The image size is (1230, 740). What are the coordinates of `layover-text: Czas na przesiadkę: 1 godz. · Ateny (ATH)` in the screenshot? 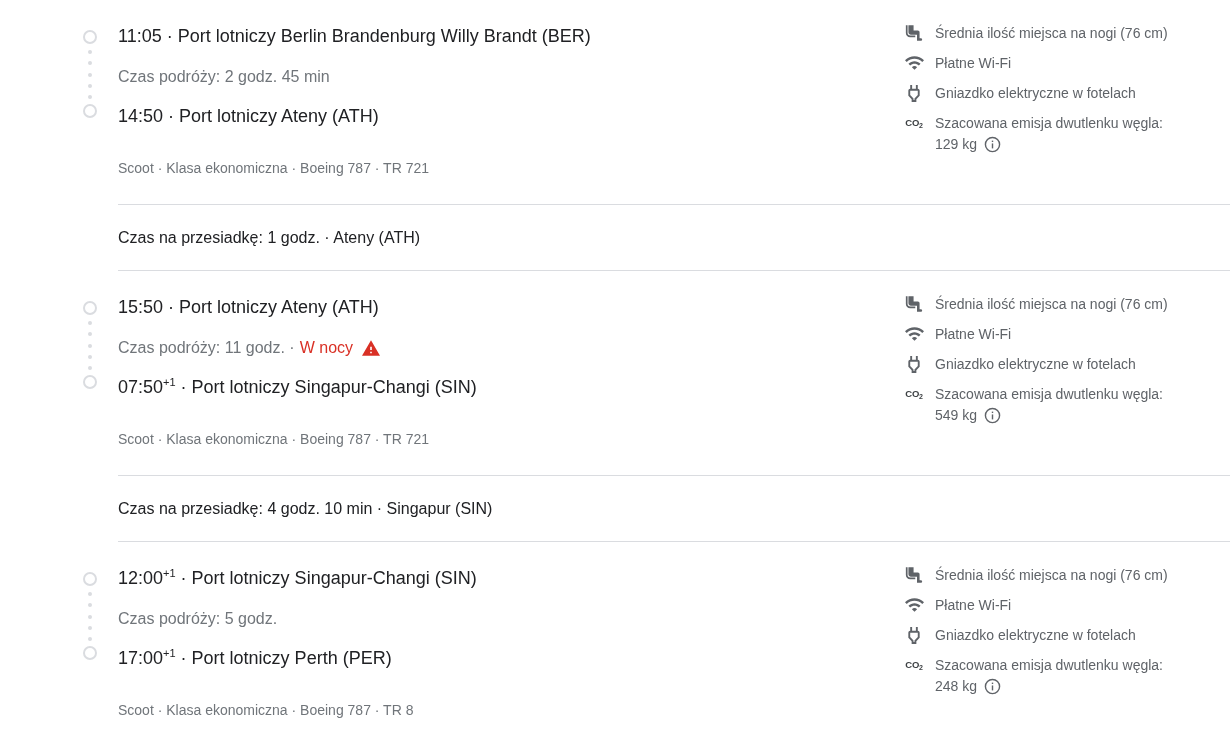 It's located at (269, 237).